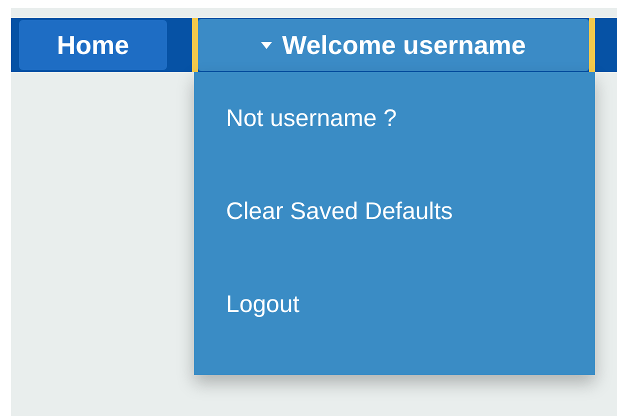  What do you see at coordinates (394, 130) in the screenshot?
I see `menu-item: Not username ?` at bounding box center [394, 130].